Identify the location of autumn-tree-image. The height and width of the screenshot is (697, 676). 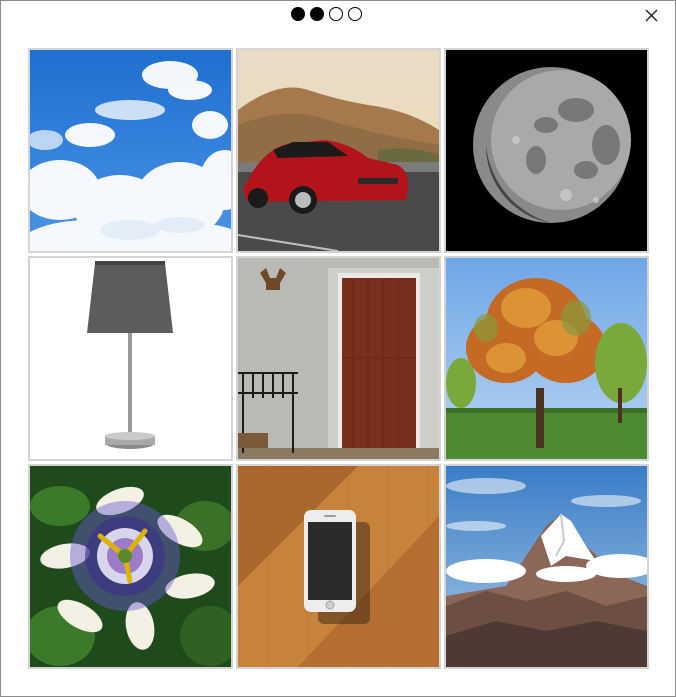
(546, 358).